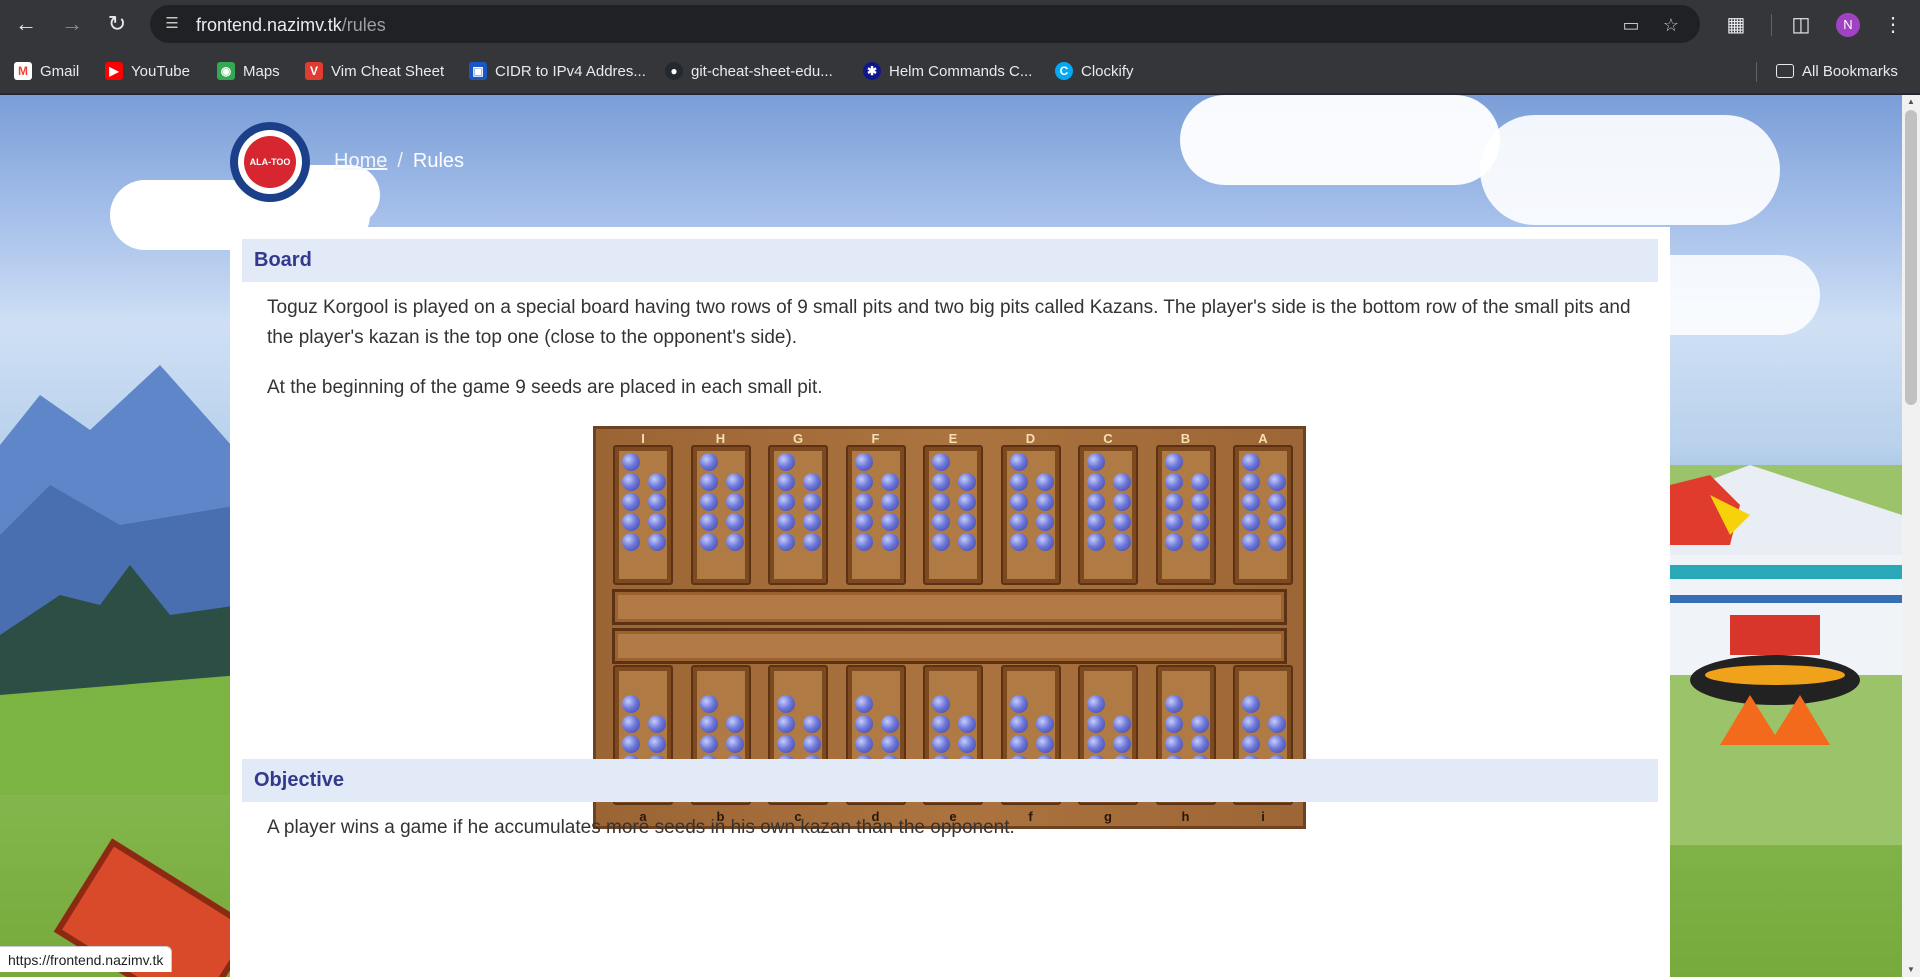 This screenshot has height=977, width=1920. What do you see at coordinates (1263, 438) in the screenshot?
I see `board-top-label: A` at bounding box center [1263, 438].